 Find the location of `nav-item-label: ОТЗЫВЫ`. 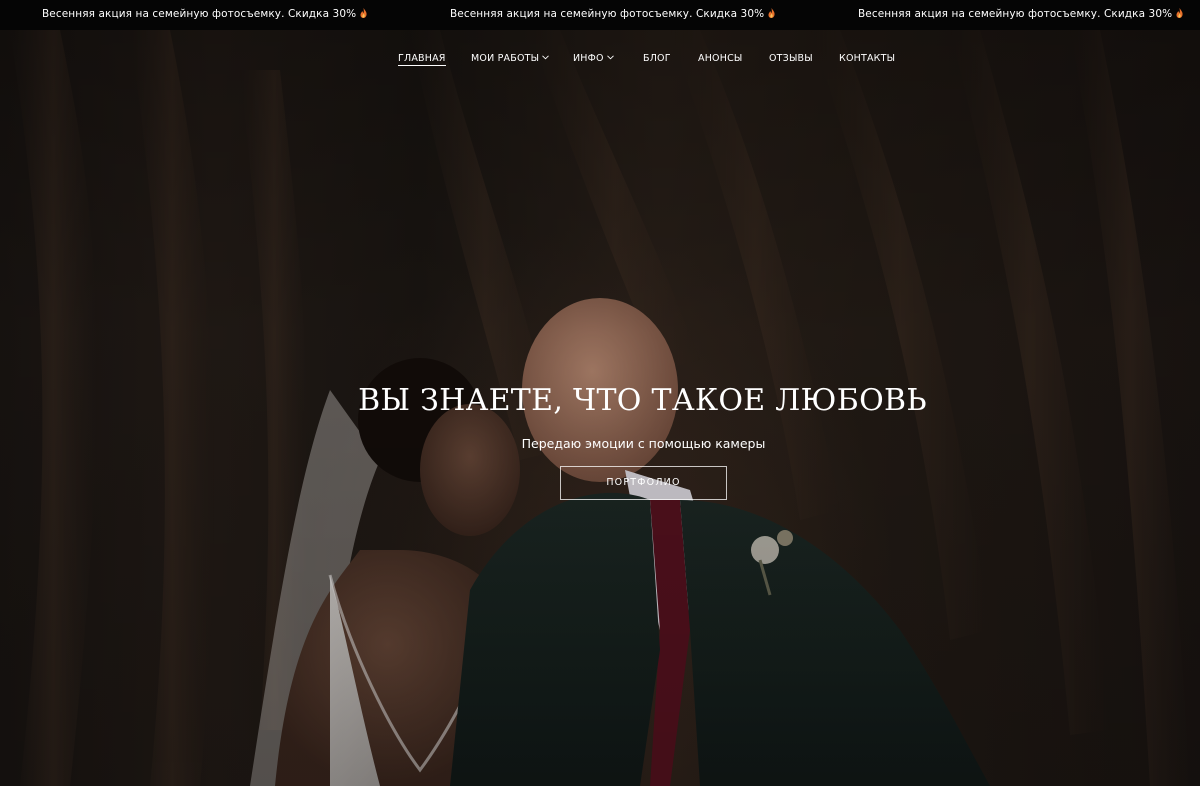

nav-item-label: ОТЗЫВЫ is located at coordinates (791, 58).